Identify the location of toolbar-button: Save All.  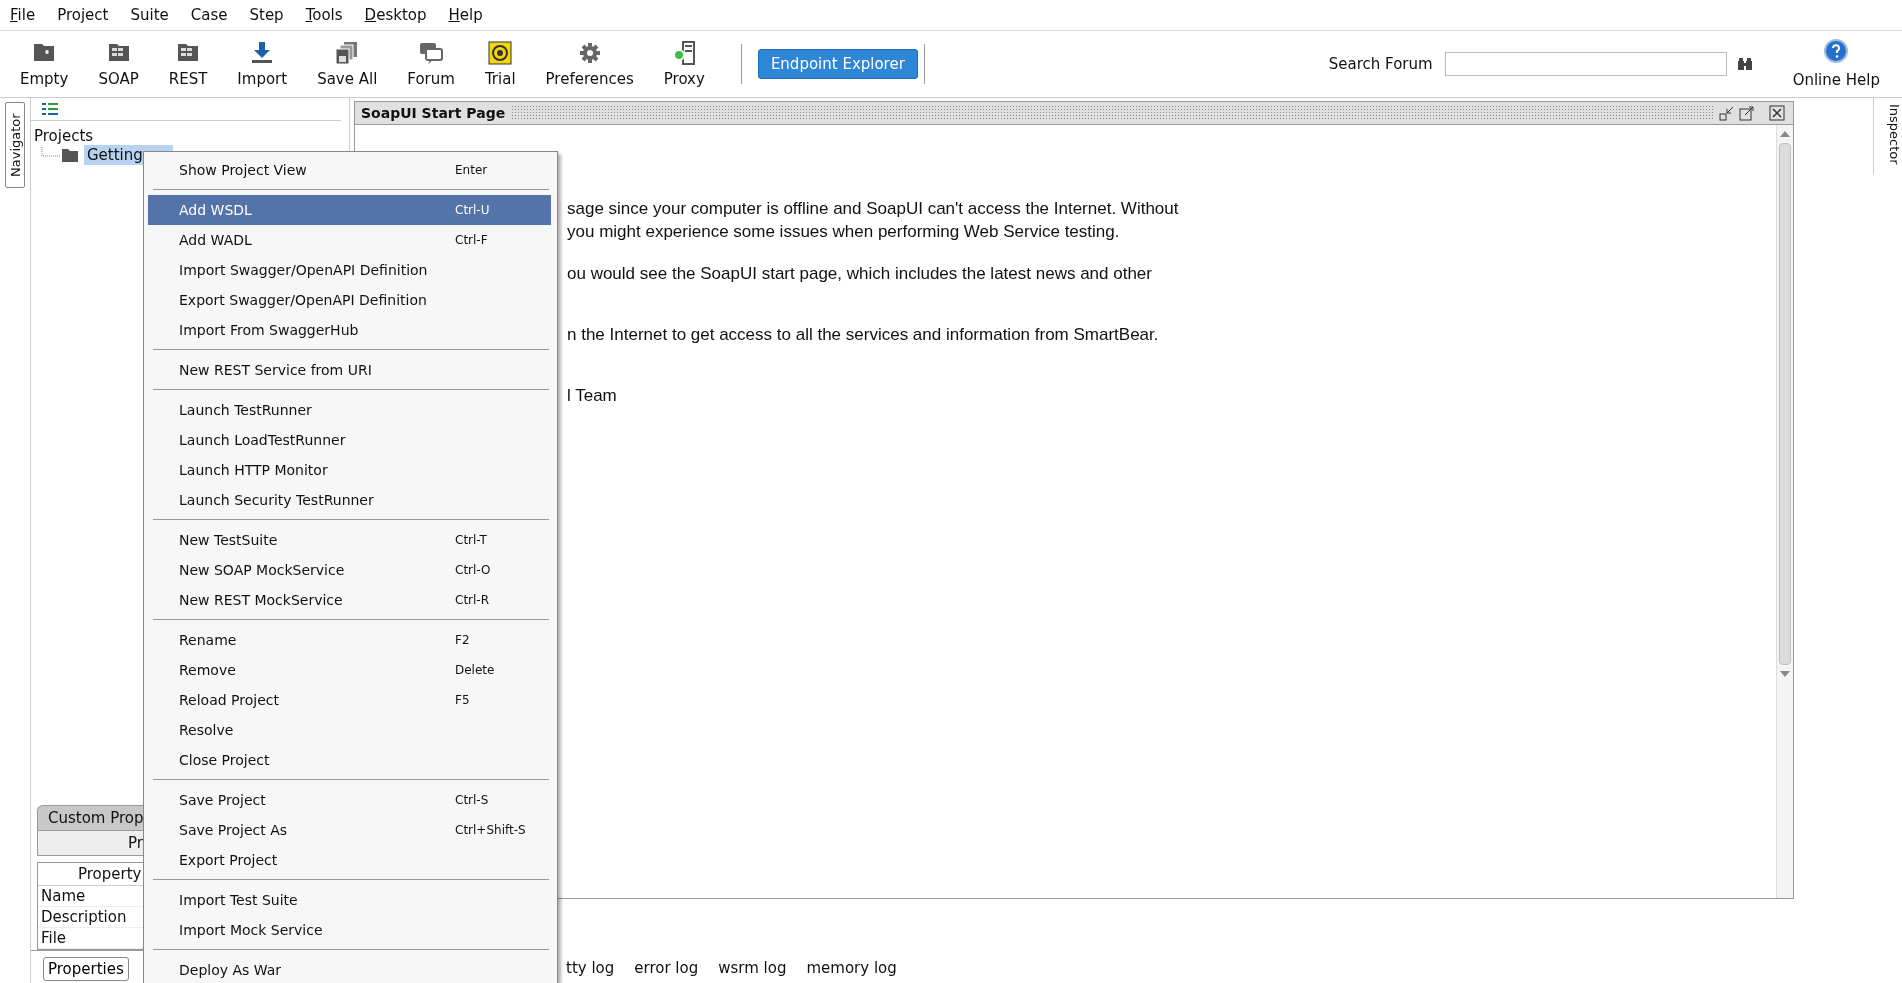
(347, 64).